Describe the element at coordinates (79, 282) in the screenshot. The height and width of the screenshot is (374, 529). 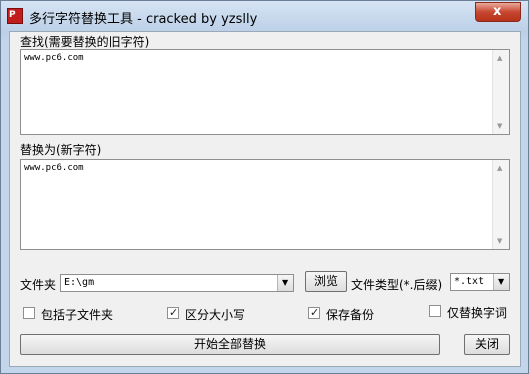
I see `folder-value: E:\gm` at that location.